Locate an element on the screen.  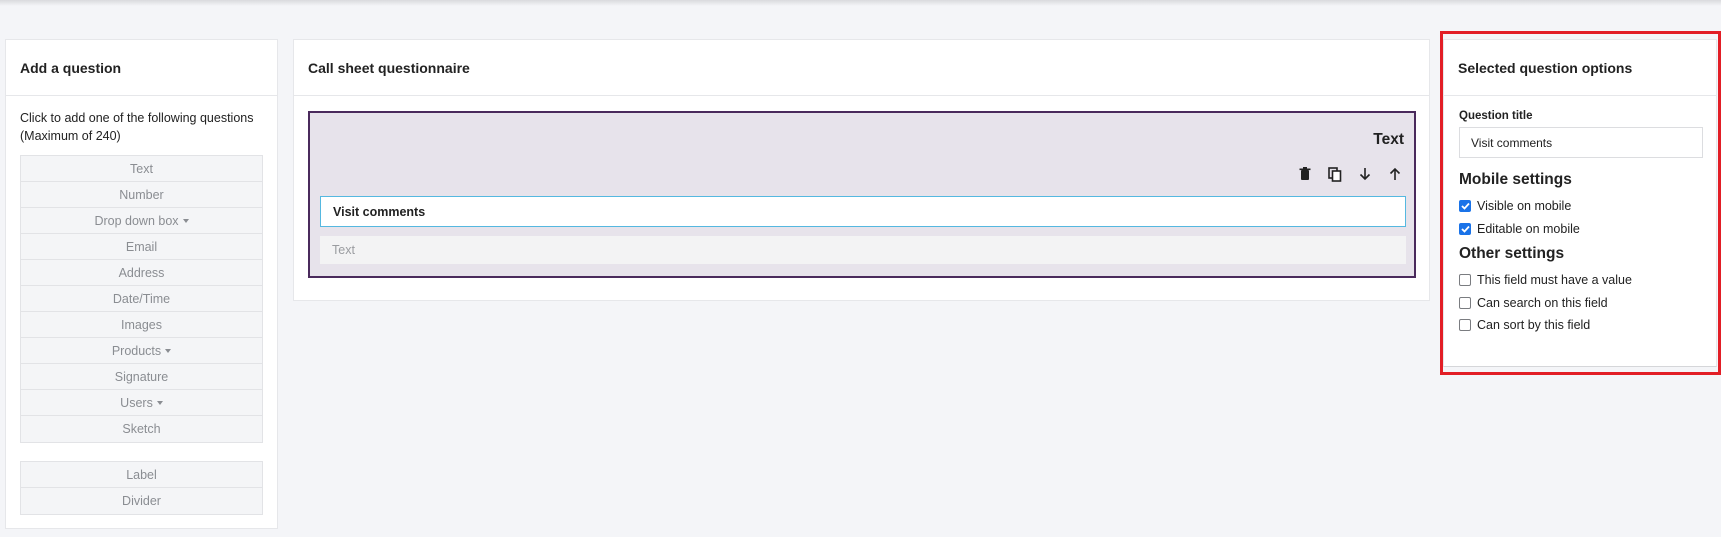
mobile-settings-heading: Mobile settings is located at coordinates (1515, 179).